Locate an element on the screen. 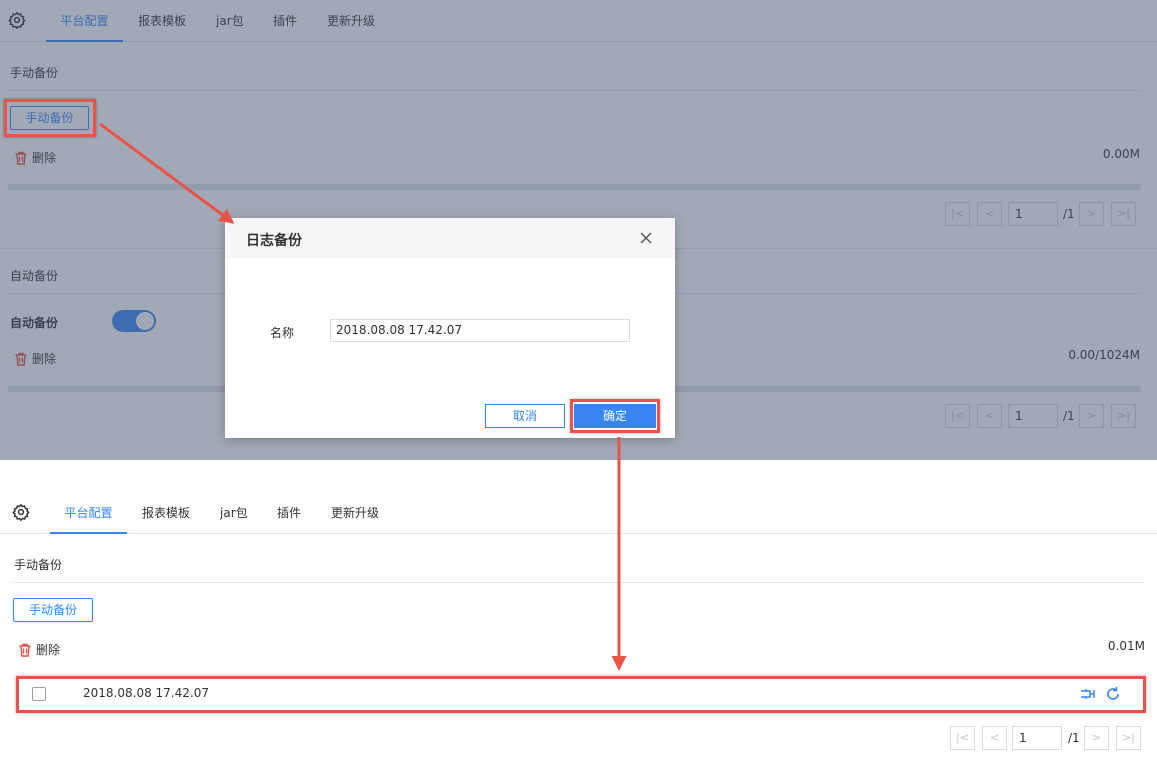  delete-button: 删除 is located at coordinates (39, 649).